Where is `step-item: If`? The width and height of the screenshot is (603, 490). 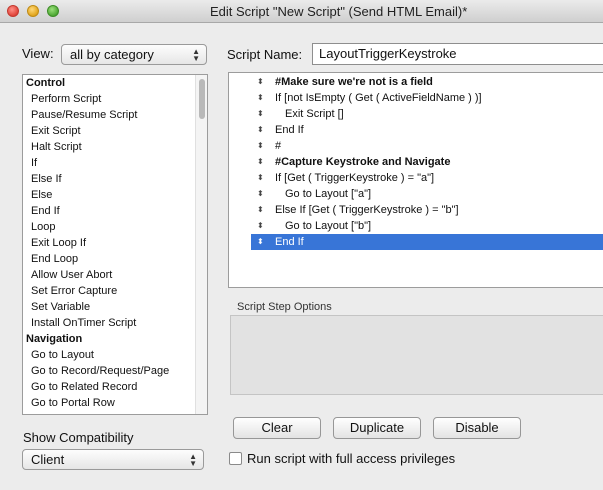
step-item: If is located at coordinates (115, 163).